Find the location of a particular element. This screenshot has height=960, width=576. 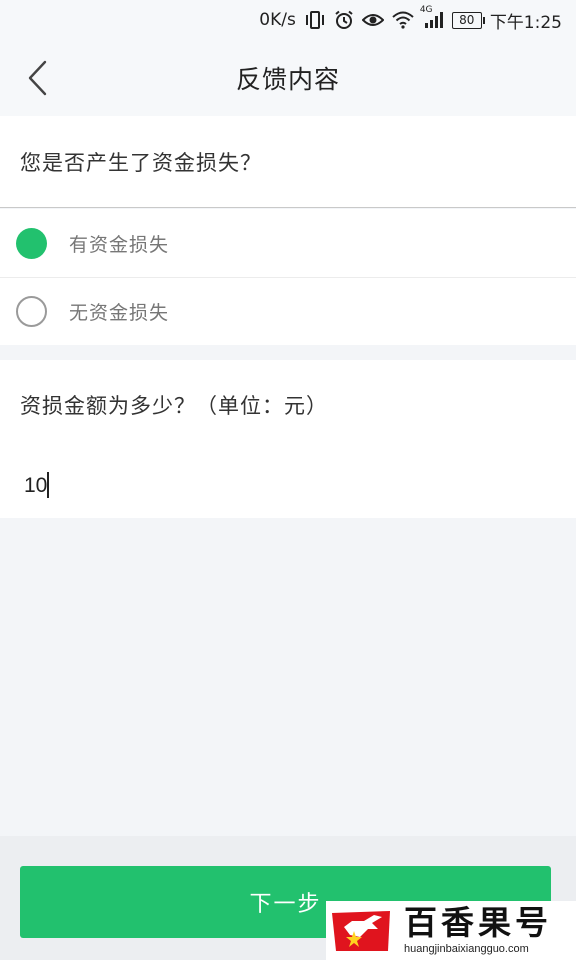

watermark-logo-icon is located at coordinates (362, 931).